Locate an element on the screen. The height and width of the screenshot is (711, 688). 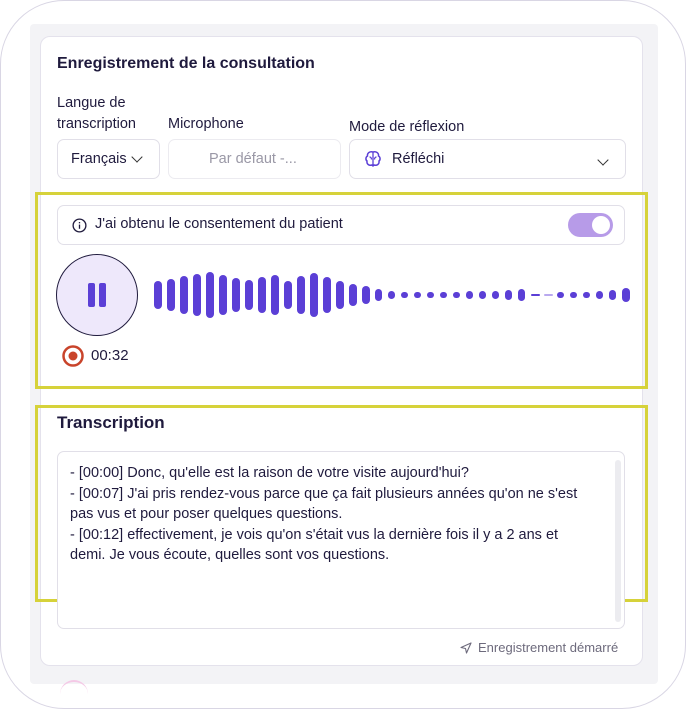
language-select: Français is located at coordinates (108, 159).